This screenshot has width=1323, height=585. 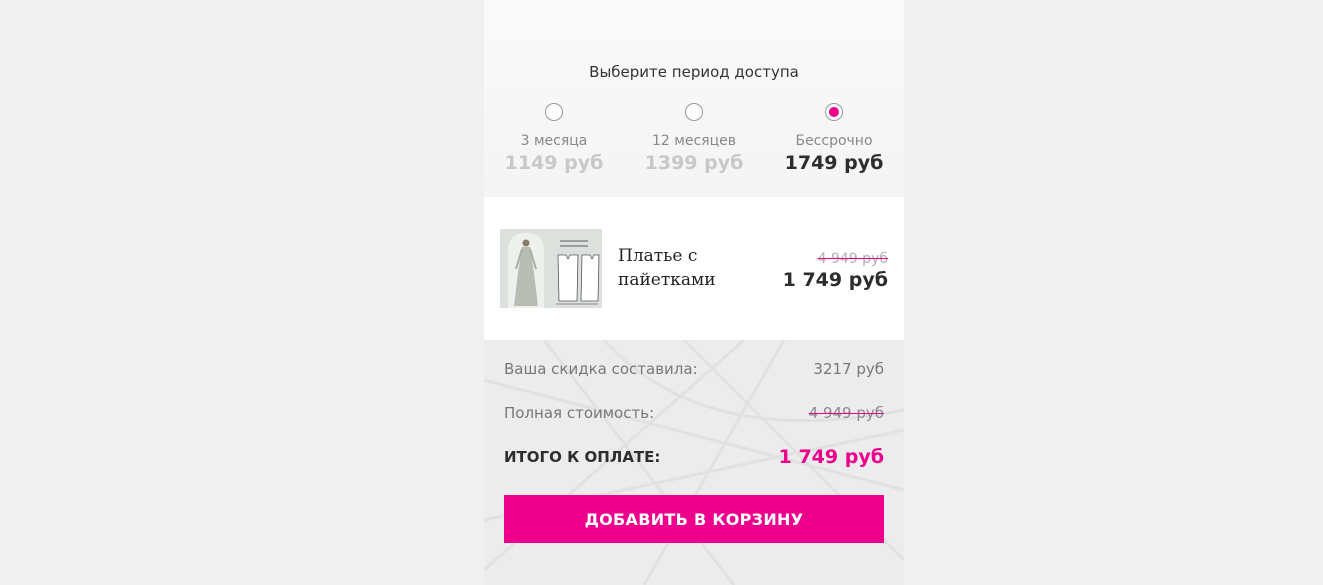 What do you see at coordinates (831, 457) in the screenshot?
I see `total-value: 1 749 руб` at bounding box center [831, 457].